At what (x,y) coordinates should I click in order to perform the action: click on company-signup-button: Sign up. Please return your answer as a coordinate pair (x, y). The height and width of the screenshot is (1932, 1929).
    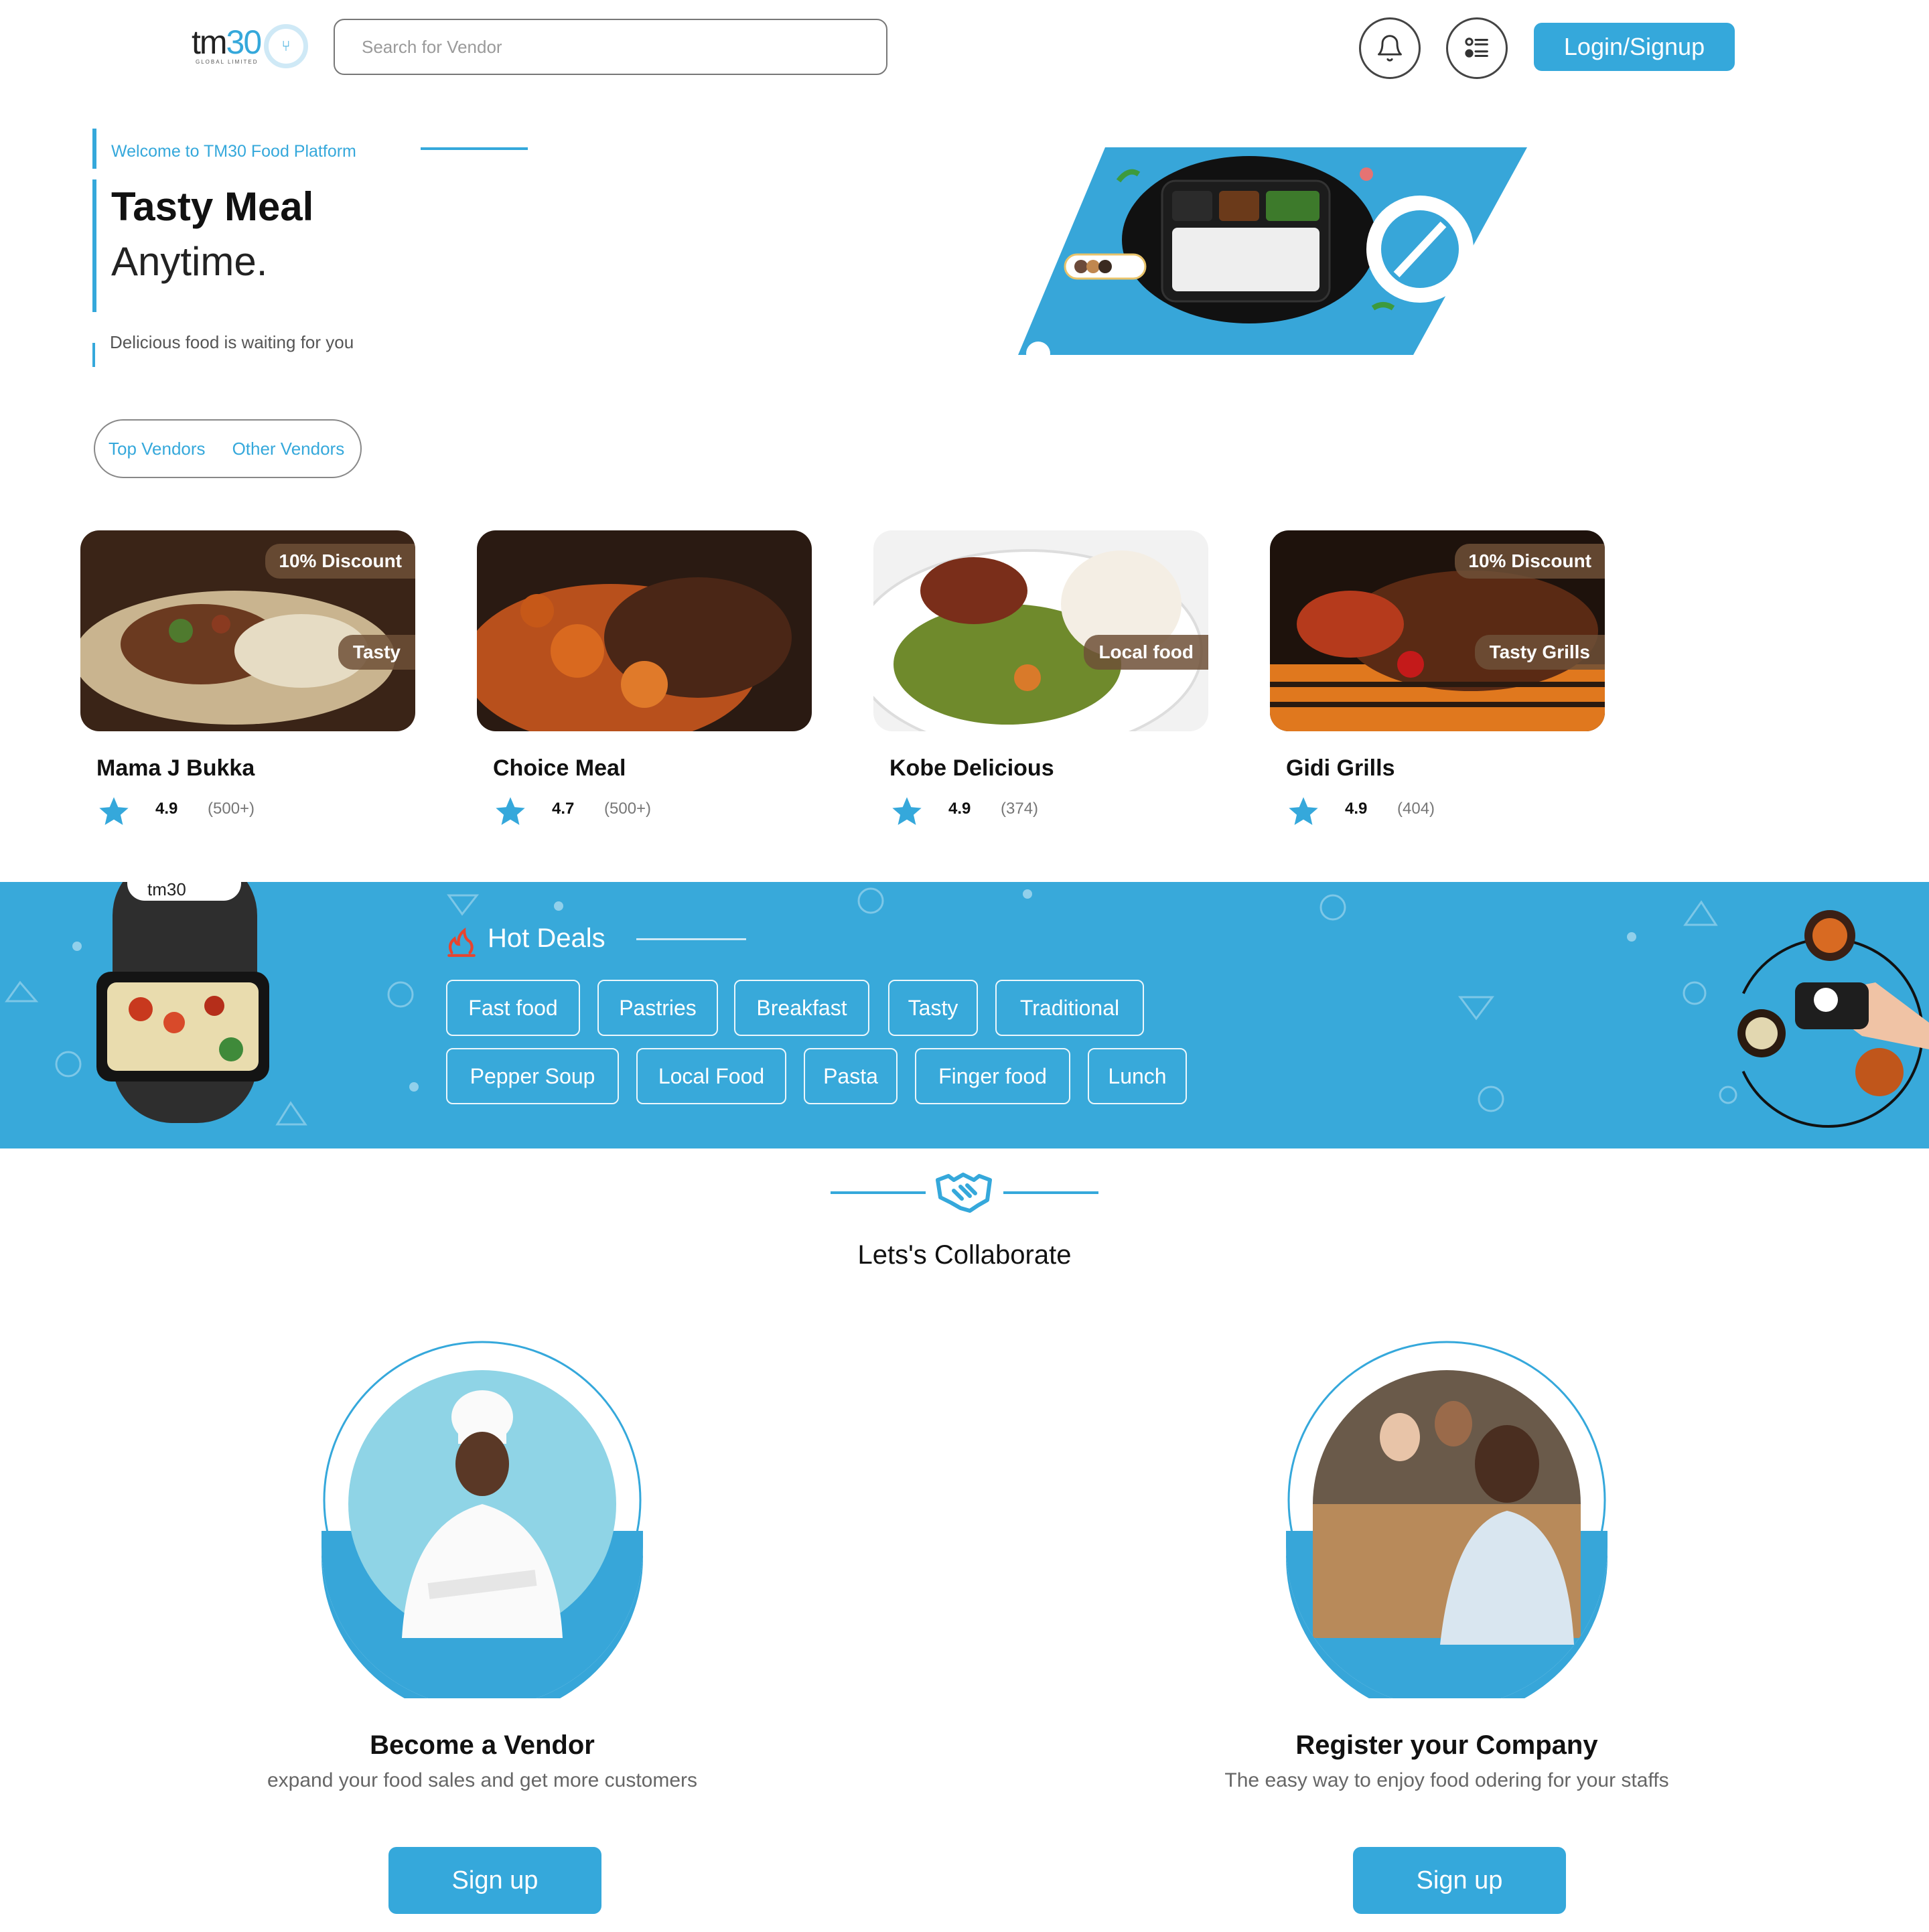
    Looking at the image, I should click on (1459, 1880).